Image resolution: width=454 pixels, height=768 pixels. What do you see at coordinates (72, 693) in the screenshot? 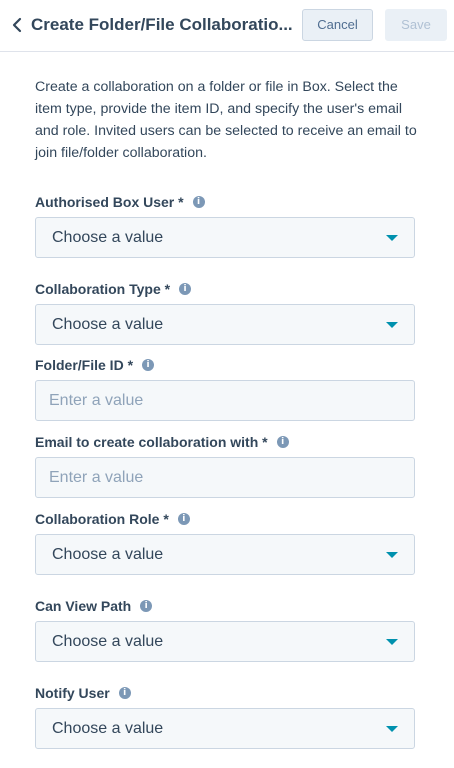
I see `field-label-text: Notify User` at bounding box center [72, 693].